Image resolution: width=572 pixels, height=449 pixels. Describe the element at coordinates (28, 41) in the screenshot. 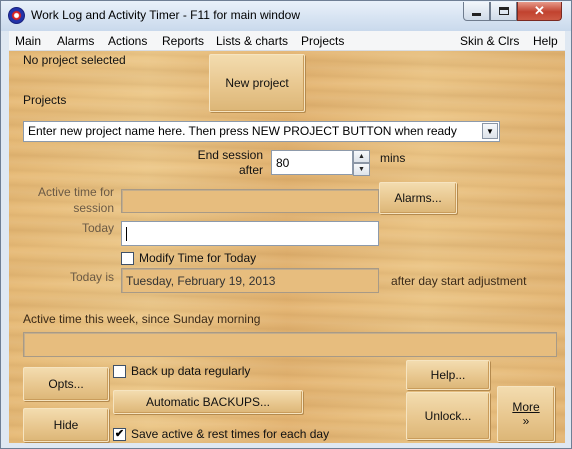

I see `menu-main: Main` at that location.